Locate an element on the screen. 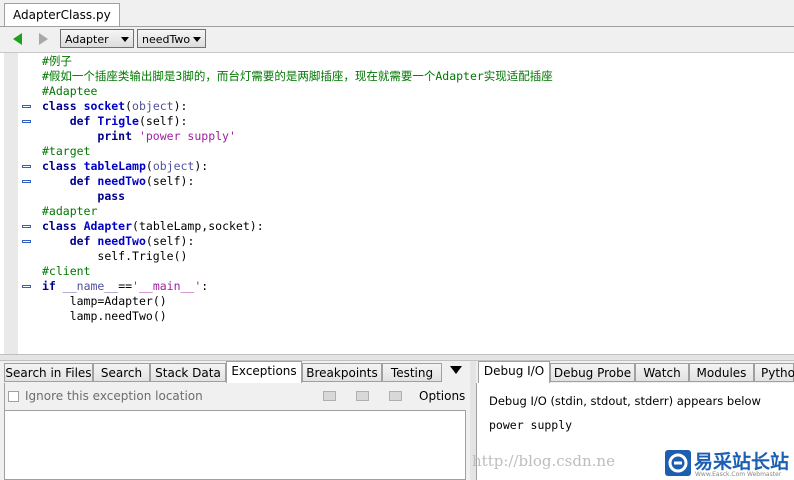 Image resolution: width=794 pixels, height=480 pixels. ignore-exception-label: Ignore this exception location is located at coordinates (114, 396).